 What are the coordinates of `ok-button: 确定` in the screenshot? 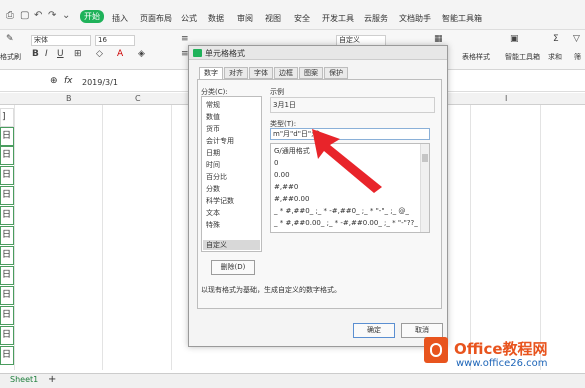 It's located at (374, 330).